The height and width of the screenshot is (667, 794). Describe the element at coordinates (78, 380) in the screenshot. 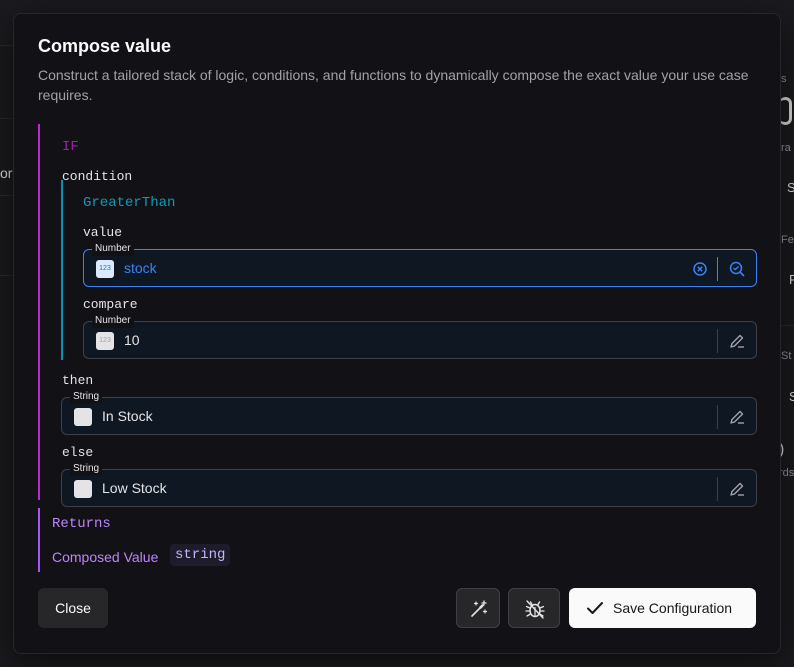

I see `then-label: then` at that location.